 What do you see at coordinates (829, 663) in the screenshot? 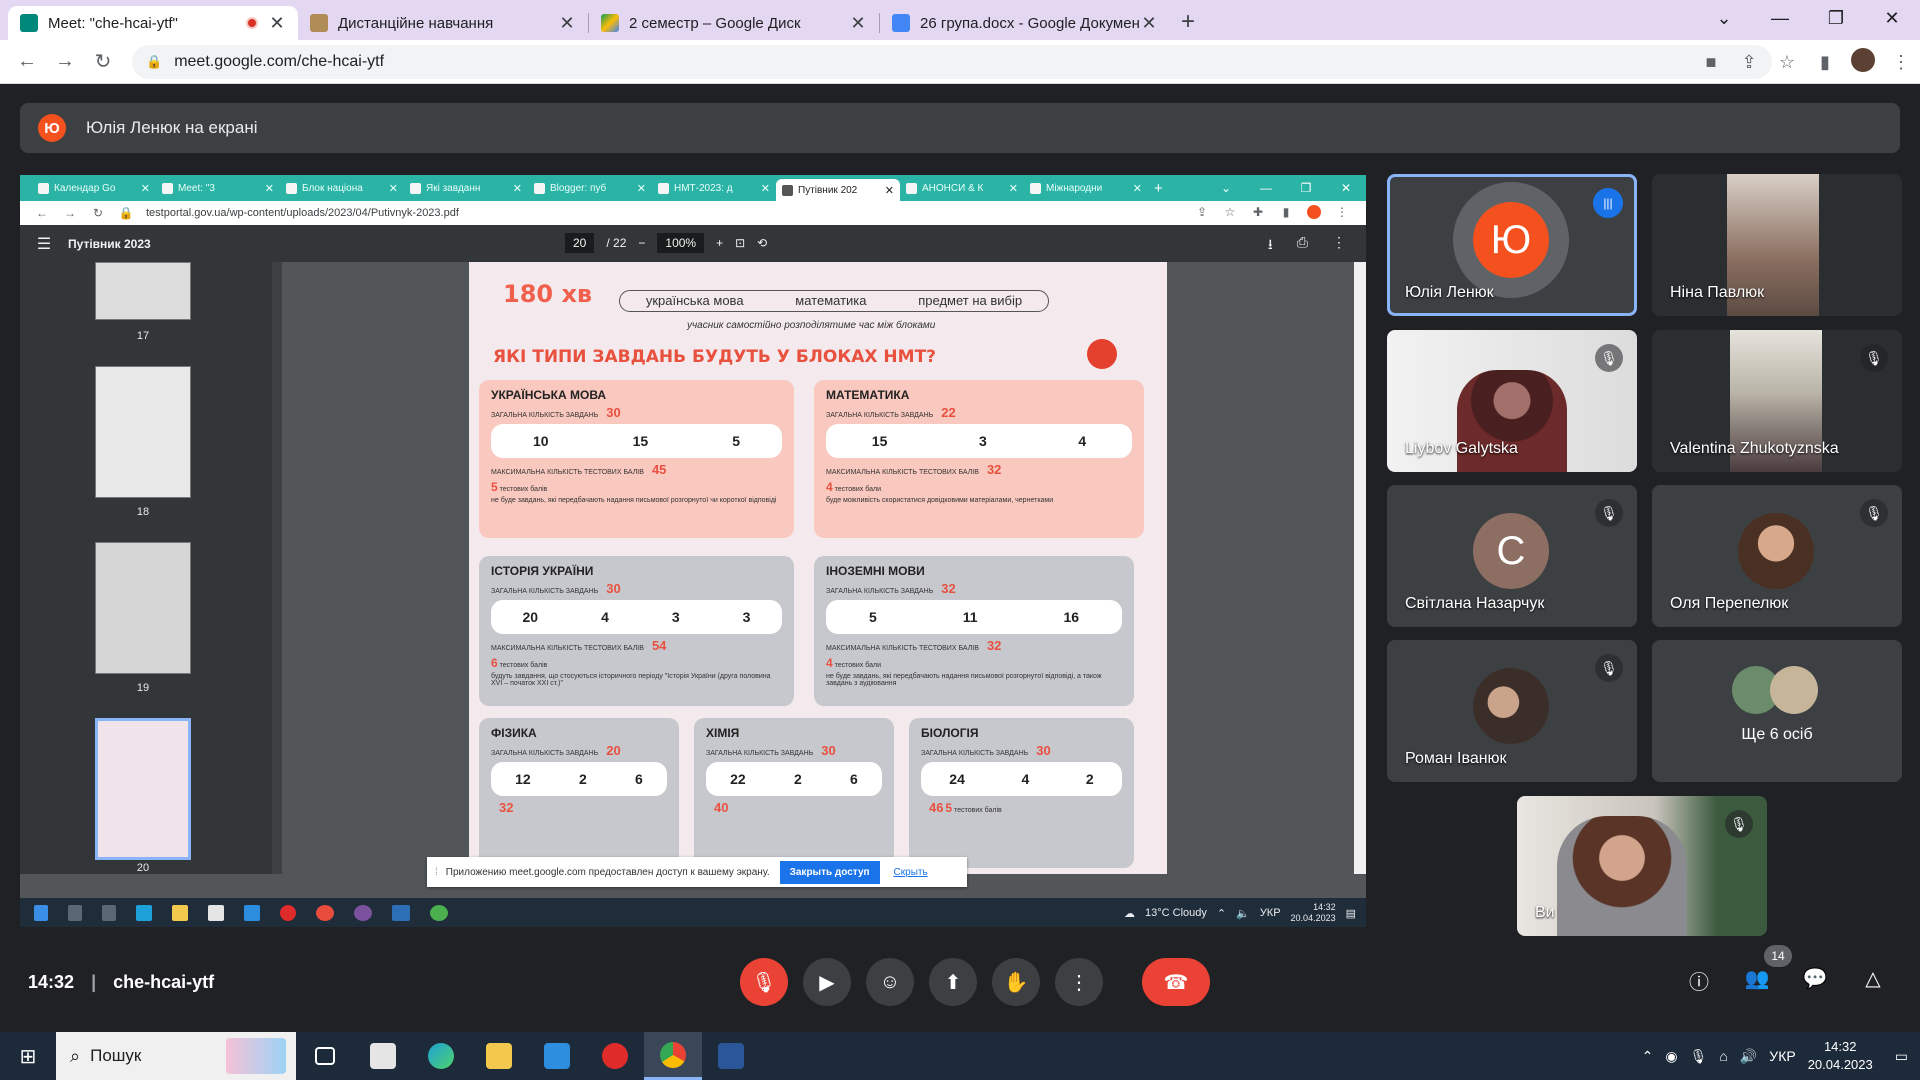
I see `card-min-value: 4` at bounding box center [829, 663].